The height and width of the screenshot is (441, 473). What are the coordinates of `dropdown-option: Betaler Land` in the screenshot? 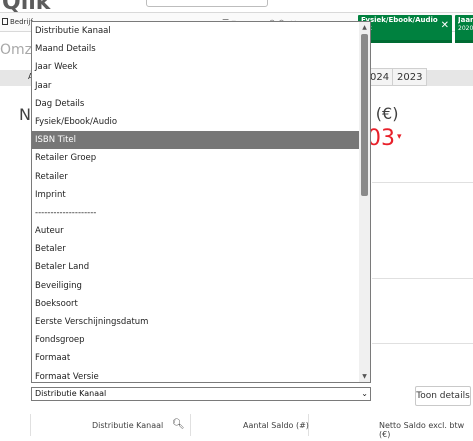 It's located at (196, 267).